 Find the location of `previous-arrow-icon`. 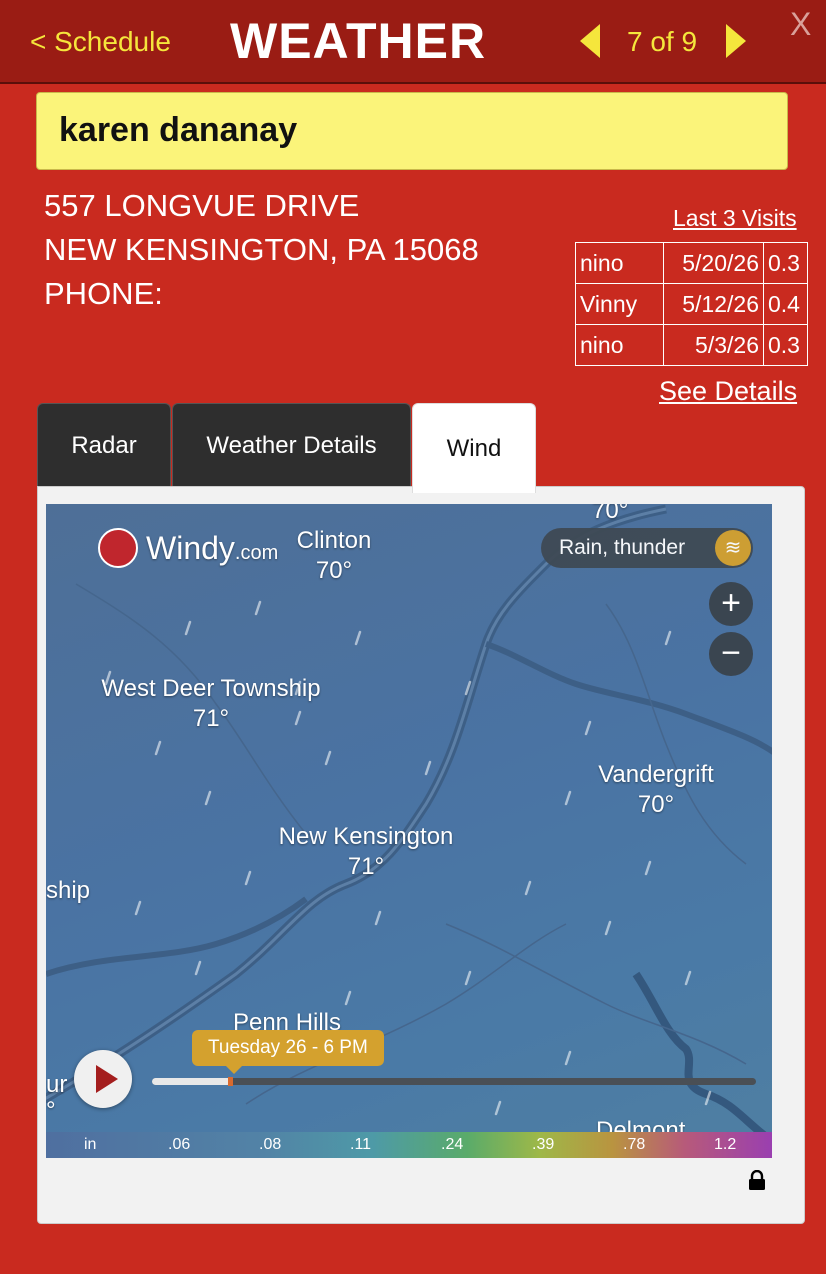

previous-arrow-icon is located at coordinates (590, 41).